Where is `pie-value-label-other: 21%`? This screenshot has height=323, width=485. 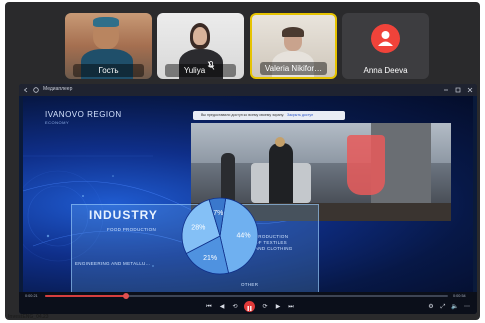
pie-value-label-other: 21% is located at coordinates (210, 258).